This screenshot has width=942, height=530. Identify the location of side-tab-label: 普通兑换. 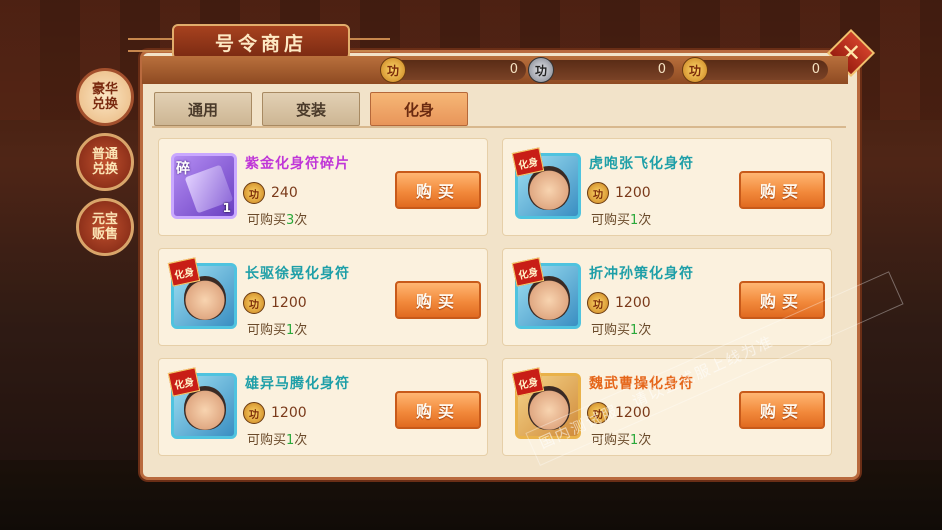
(104, 162).